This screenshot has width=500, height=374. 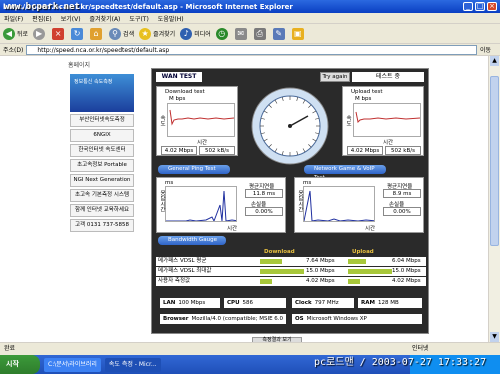 What do you see at coordinates (264, 193) in the screenshot?
I see `ping1-avg-value: 11.8 ms` at bounding box center [264, 193].